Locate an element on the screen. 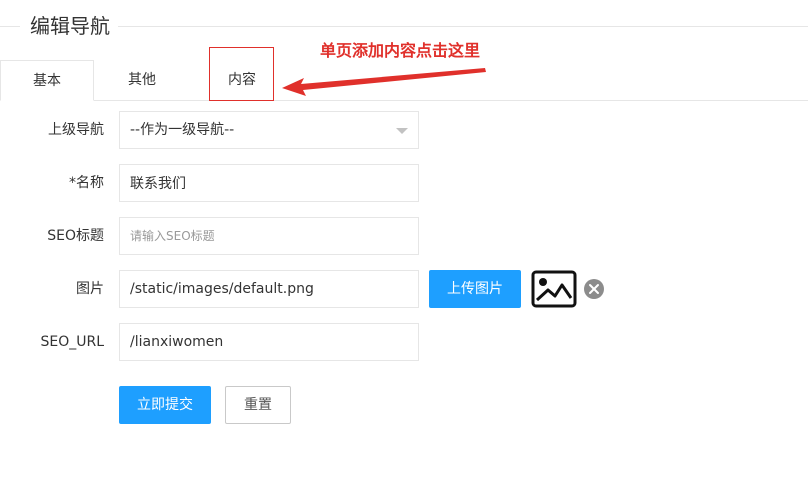  name-label: *名称 is located at coordinates (86, 183).